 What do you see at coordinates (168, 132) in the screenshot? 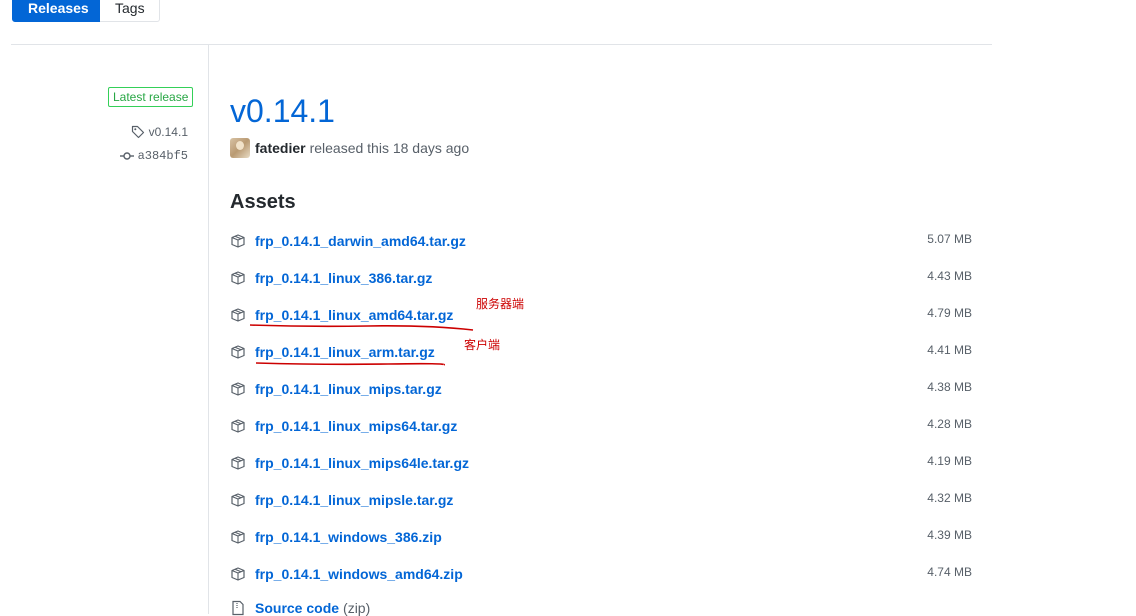
I see `tag-label: v0.14.1` at bounding box center [168, 132].